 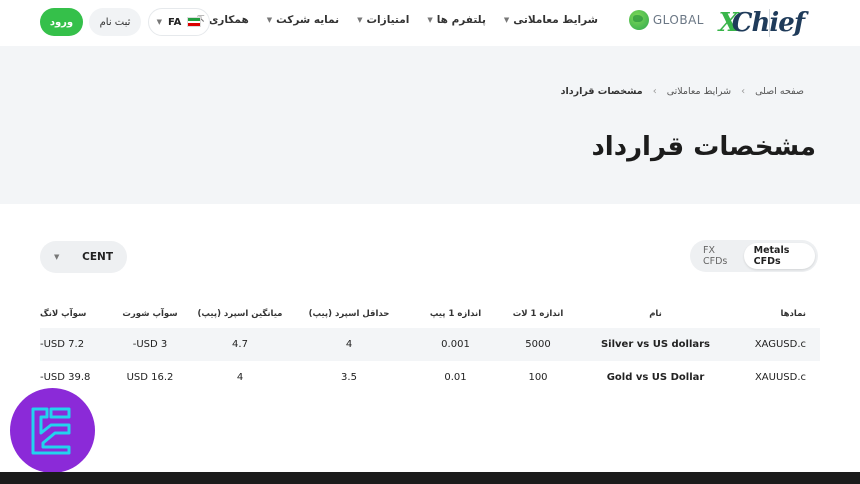 What do you see at coordinates (349, 314) in the screenshot?
I see `column-header: حداقل اسپرد (پیپ)` at bounding box center [349, 314].